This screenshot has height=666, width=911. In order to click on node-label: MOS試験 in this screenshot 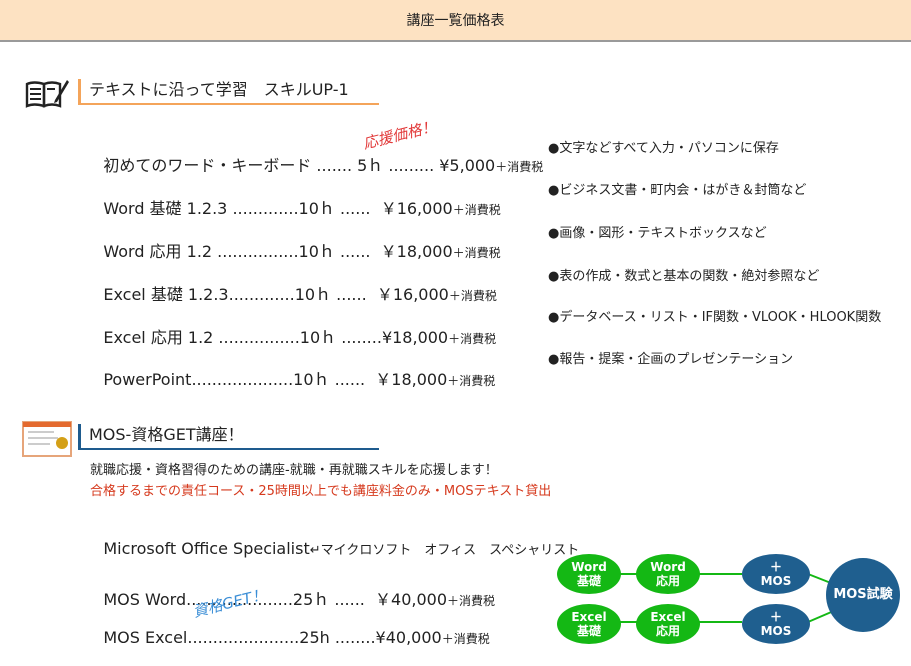, I will do `click(863, 594)`.